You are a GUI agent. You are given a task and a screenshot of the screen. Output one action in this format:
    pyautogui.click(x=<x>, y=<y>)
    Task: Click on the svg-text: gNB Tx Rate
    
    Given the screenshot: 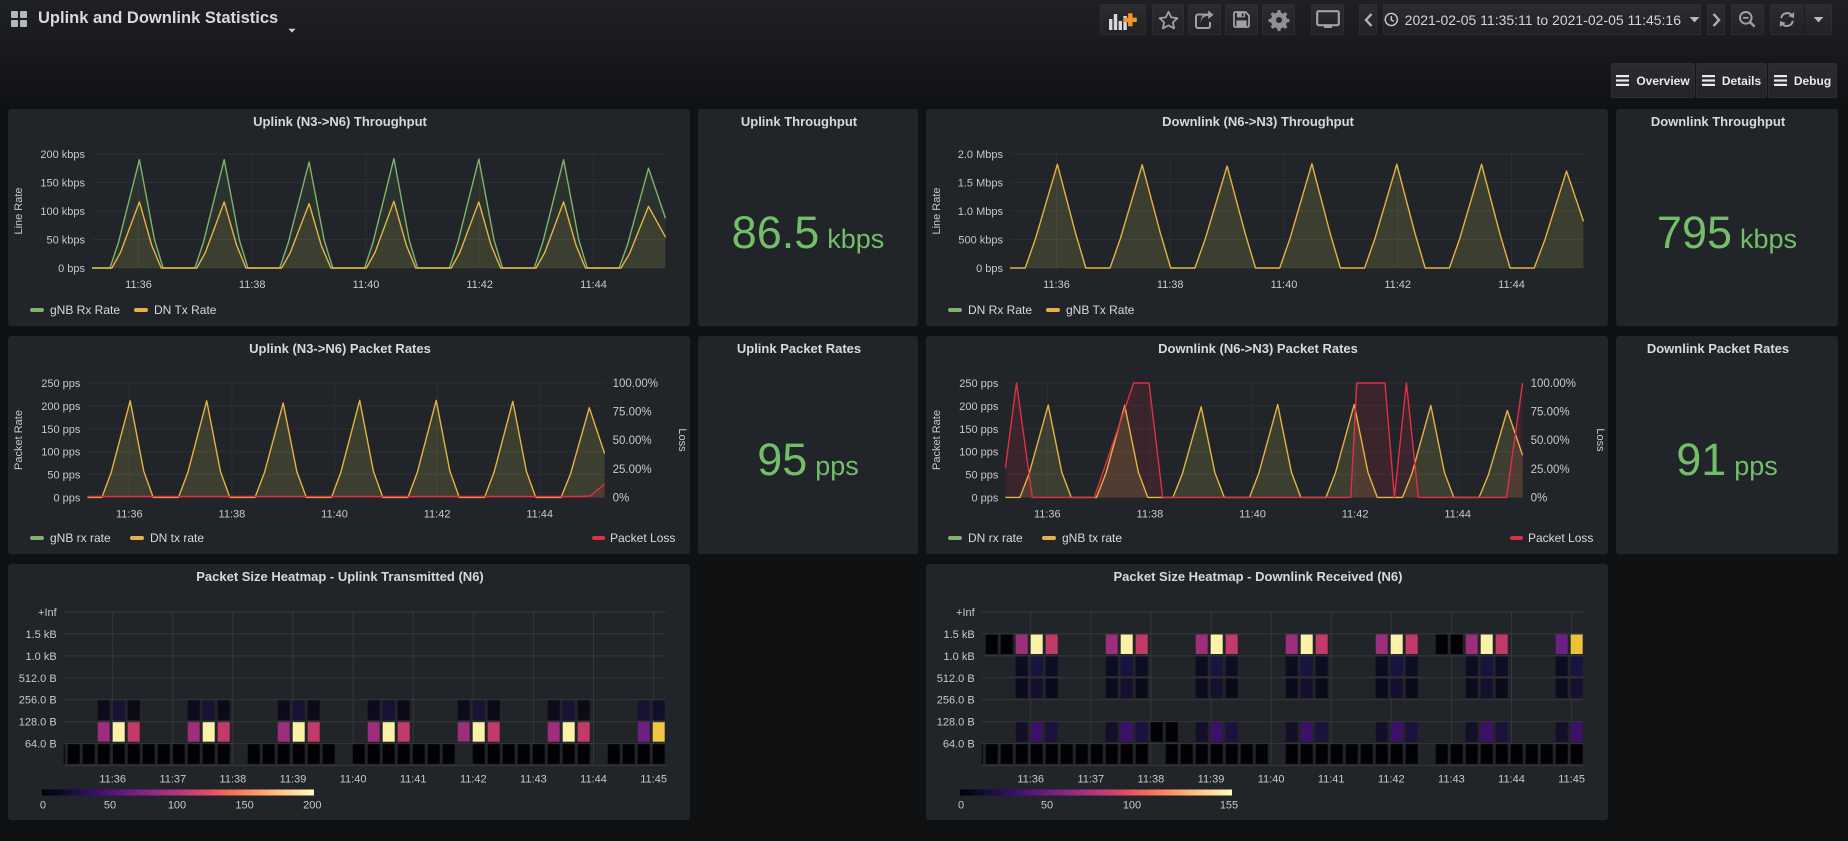 What is the action you would take?
    pyautogui.click(x=1100, y=310)
    